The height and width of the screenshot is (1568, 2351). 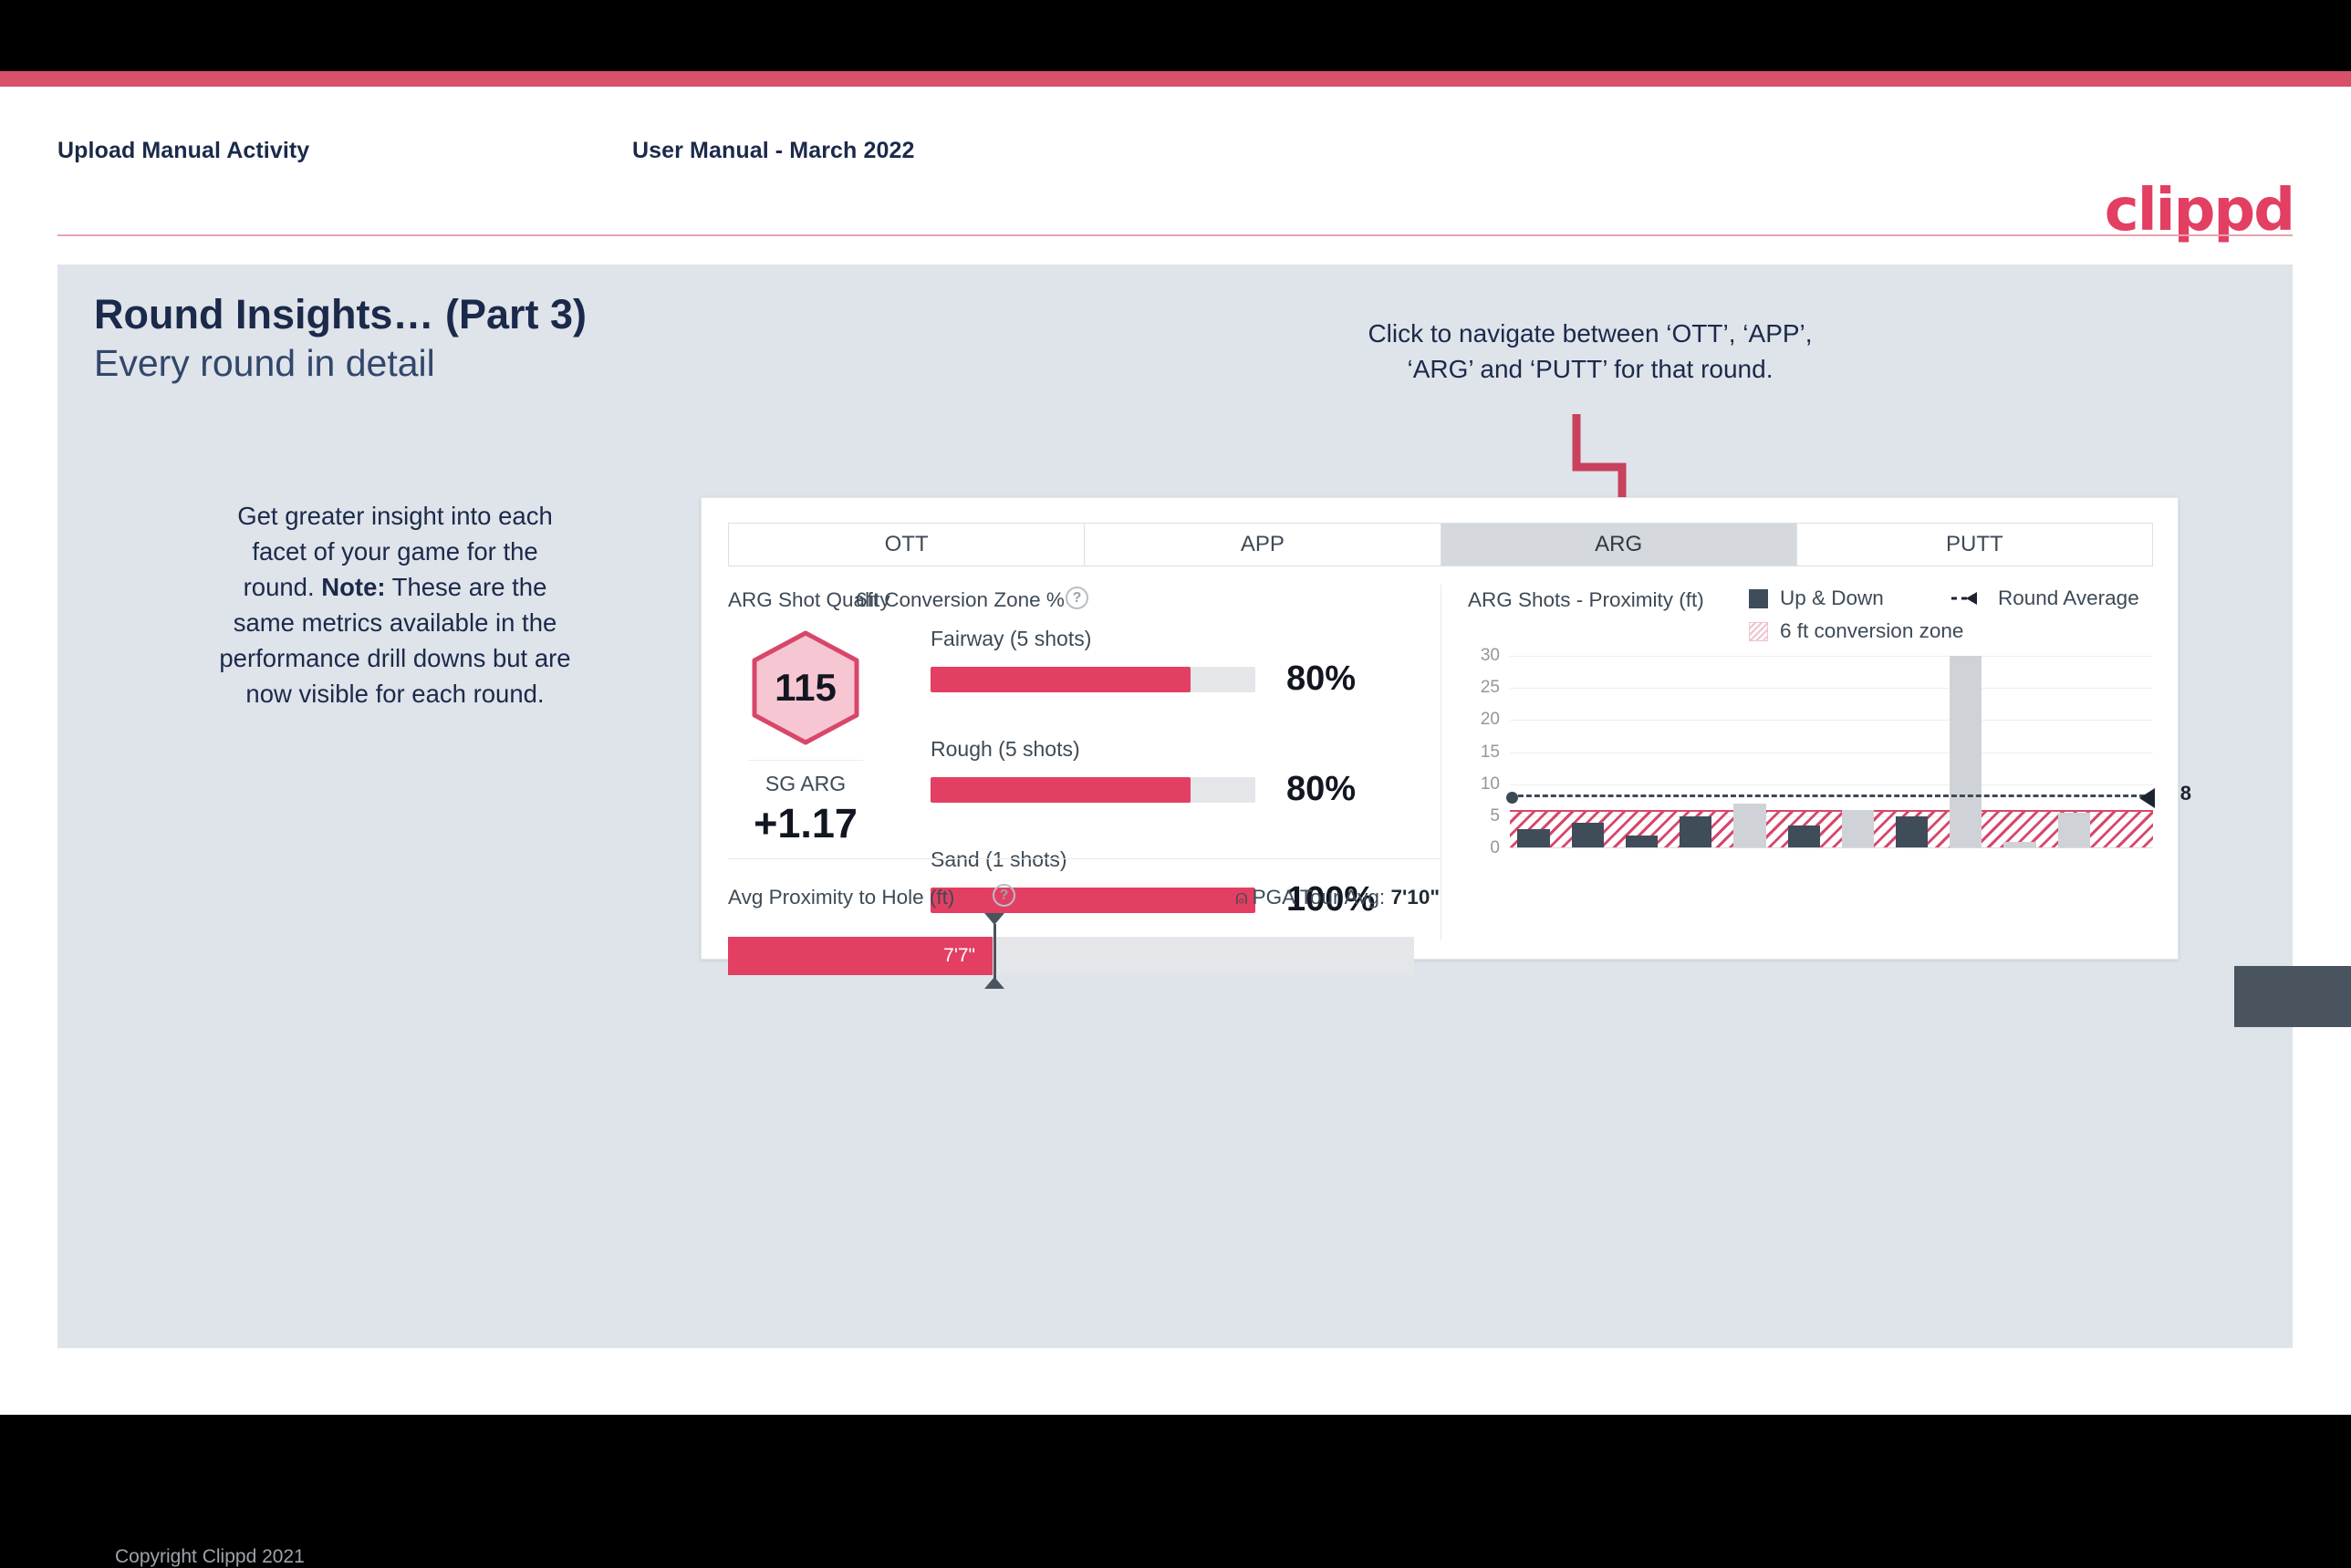 I want to click on avg-proximity-label: Avg Proximity to Hole (ft), so click(x=841, y=897).